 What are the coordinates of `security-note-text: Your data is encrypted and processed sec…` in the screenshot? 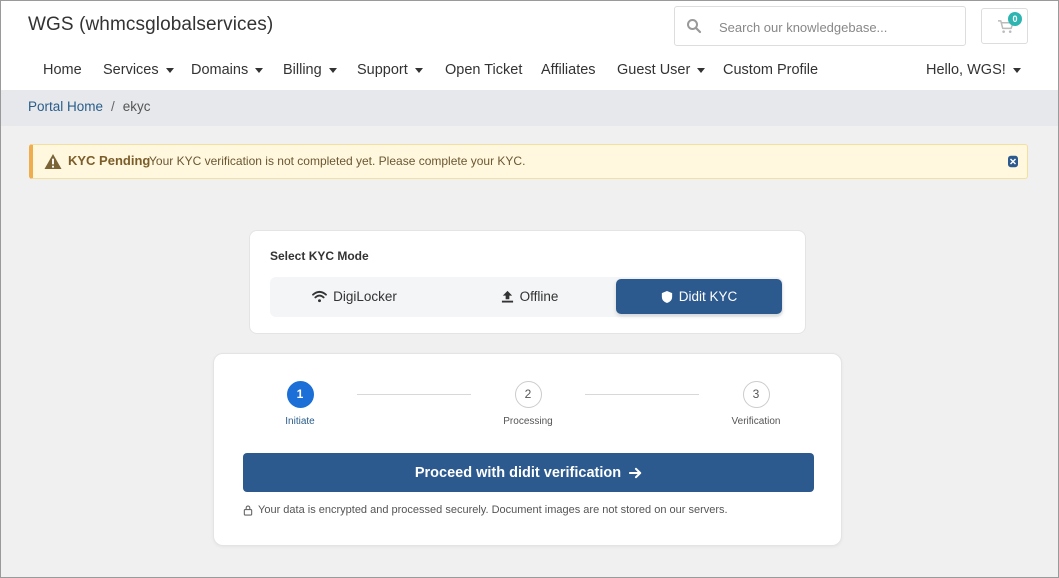 It's located at (493, 510).